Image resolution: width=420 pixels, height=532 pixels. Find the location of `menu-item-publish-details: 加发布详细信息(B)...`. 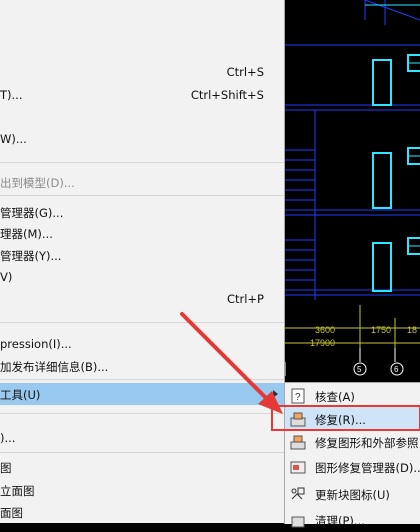

menu-item-publish-details: 加发布详细信息(B)... is located at coordinates (142, 366).